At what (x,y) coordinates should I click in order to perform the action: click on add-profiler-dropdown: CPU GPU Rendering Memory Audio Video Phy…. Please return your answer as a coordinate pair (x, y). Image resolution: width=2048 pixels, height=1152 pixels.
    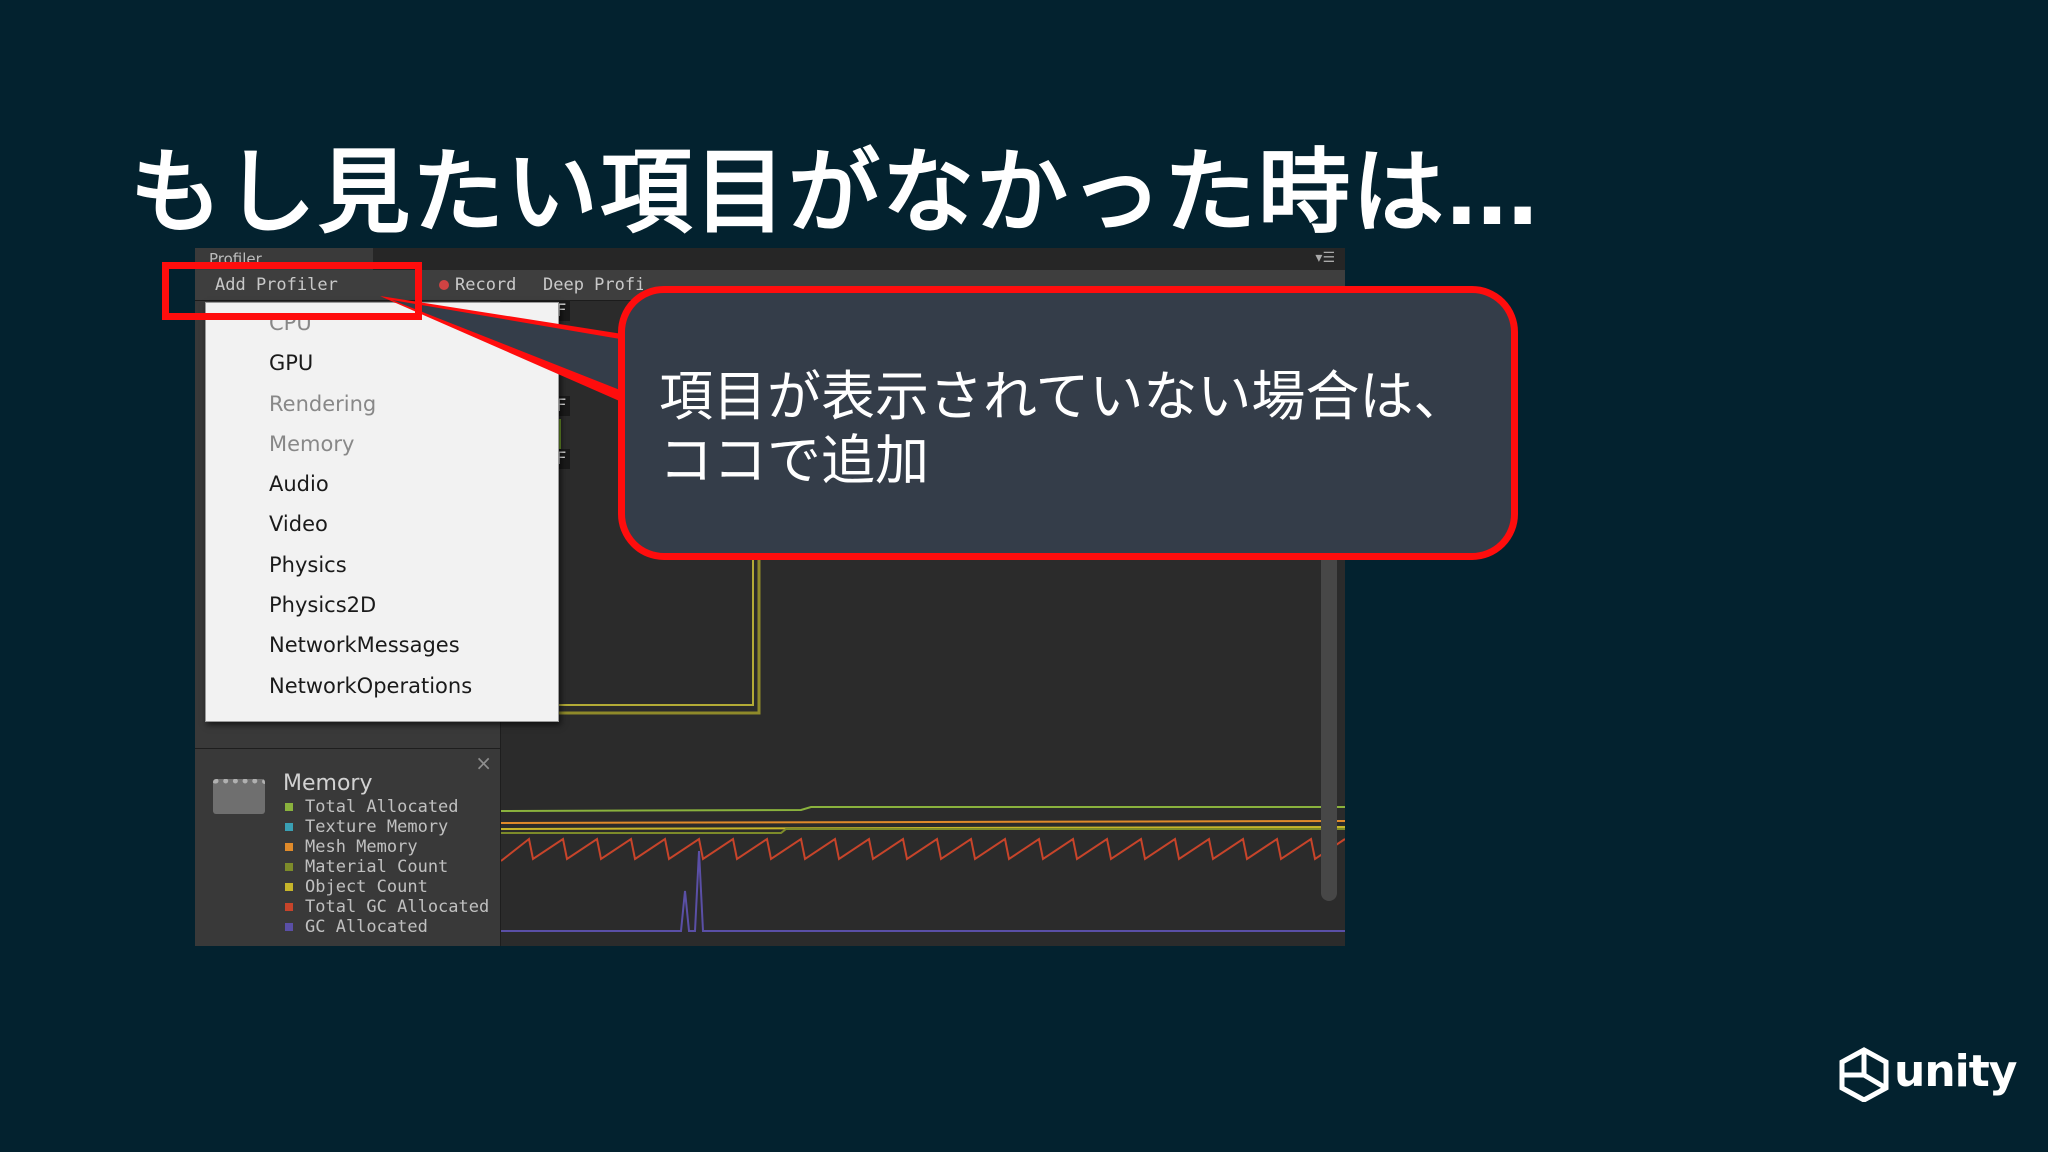
    Looking at the image, I should click on (382, 512).